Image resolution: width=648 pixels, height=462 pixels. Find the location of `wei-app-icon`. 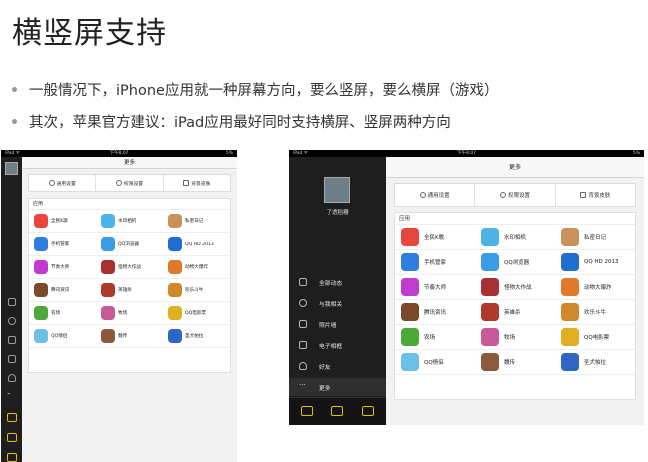

wei-app-icon is located at coordinates (490, 362).